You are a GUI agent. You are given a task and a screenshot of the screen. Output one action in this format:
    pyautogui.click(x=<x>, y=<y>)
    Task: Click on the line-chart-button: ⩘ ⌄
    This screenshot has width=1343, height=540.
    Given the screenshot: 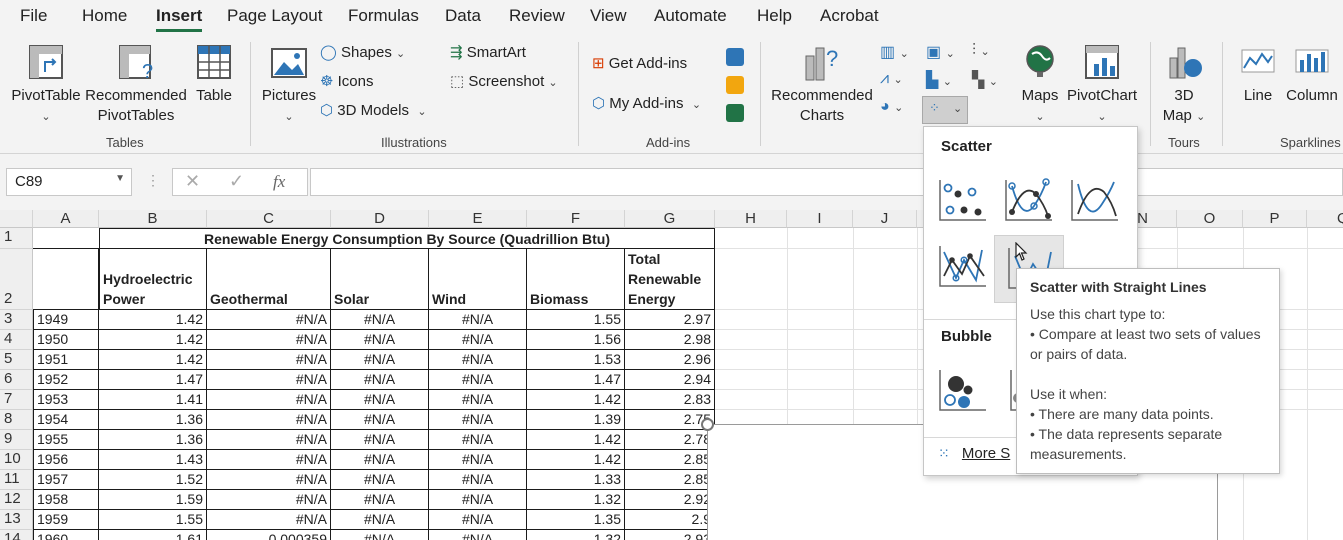 What is the action you would take?
    pyautogui.click(x=891, y=79)
    